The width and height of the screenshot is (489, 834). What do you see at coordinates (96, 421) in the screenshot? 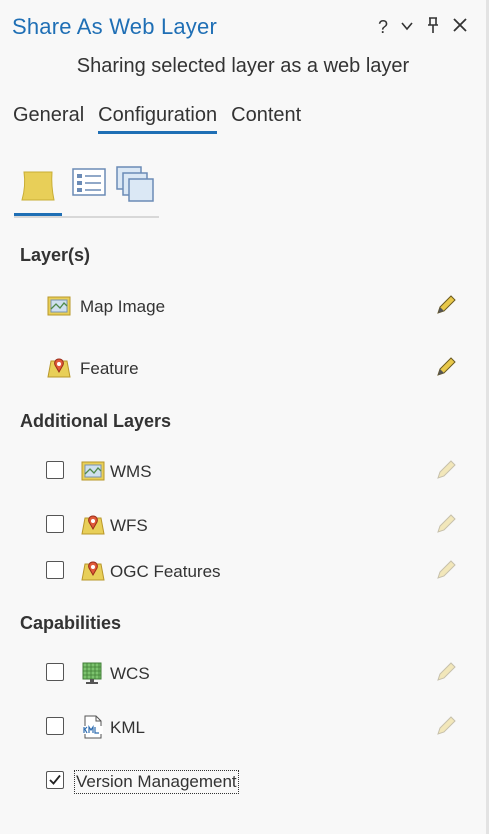
I see `section-additional-layers: Additional Layers` at bounding box center [96, 421].